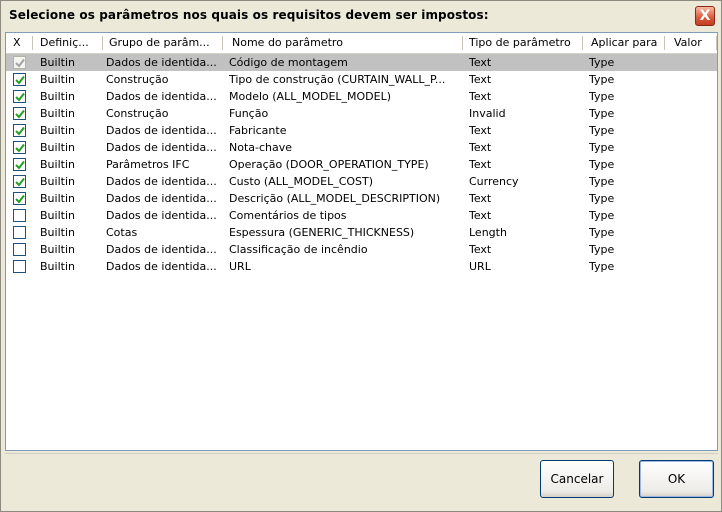 This screenshot has width=722, height=512. I want to click on cell-type: Length, so click(488, 232).